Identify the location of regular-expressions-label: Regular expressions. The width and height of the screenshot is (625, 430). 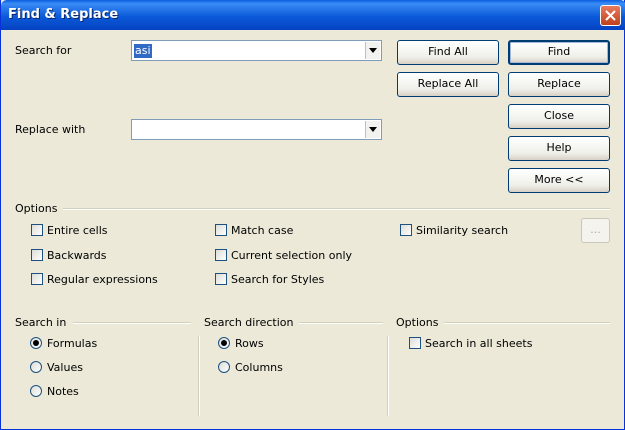
(102, 279).